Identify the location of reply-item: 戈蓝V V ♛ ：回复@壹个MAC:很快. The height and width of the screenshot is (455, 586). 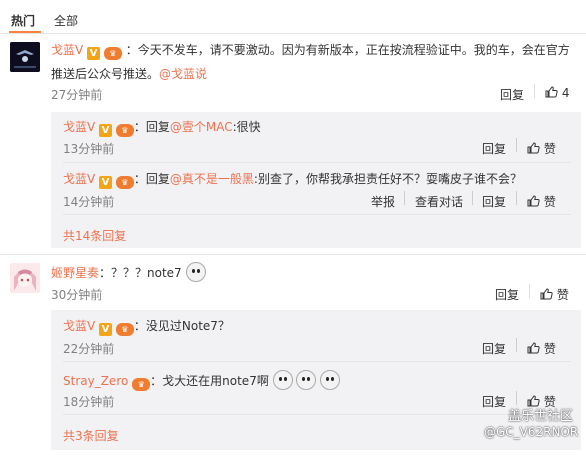
(162, 127).